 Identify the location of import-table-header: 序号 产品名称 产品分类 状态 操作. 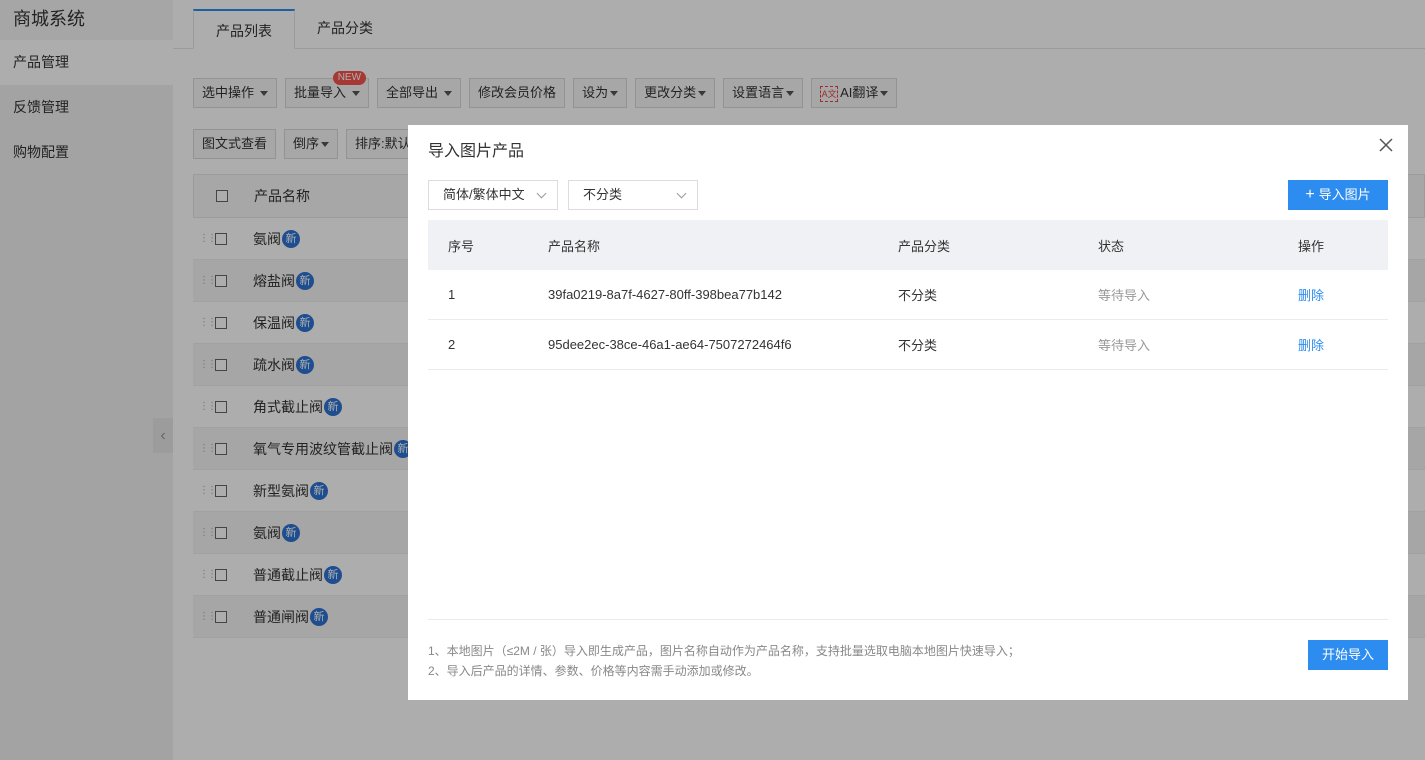
(908, 245).